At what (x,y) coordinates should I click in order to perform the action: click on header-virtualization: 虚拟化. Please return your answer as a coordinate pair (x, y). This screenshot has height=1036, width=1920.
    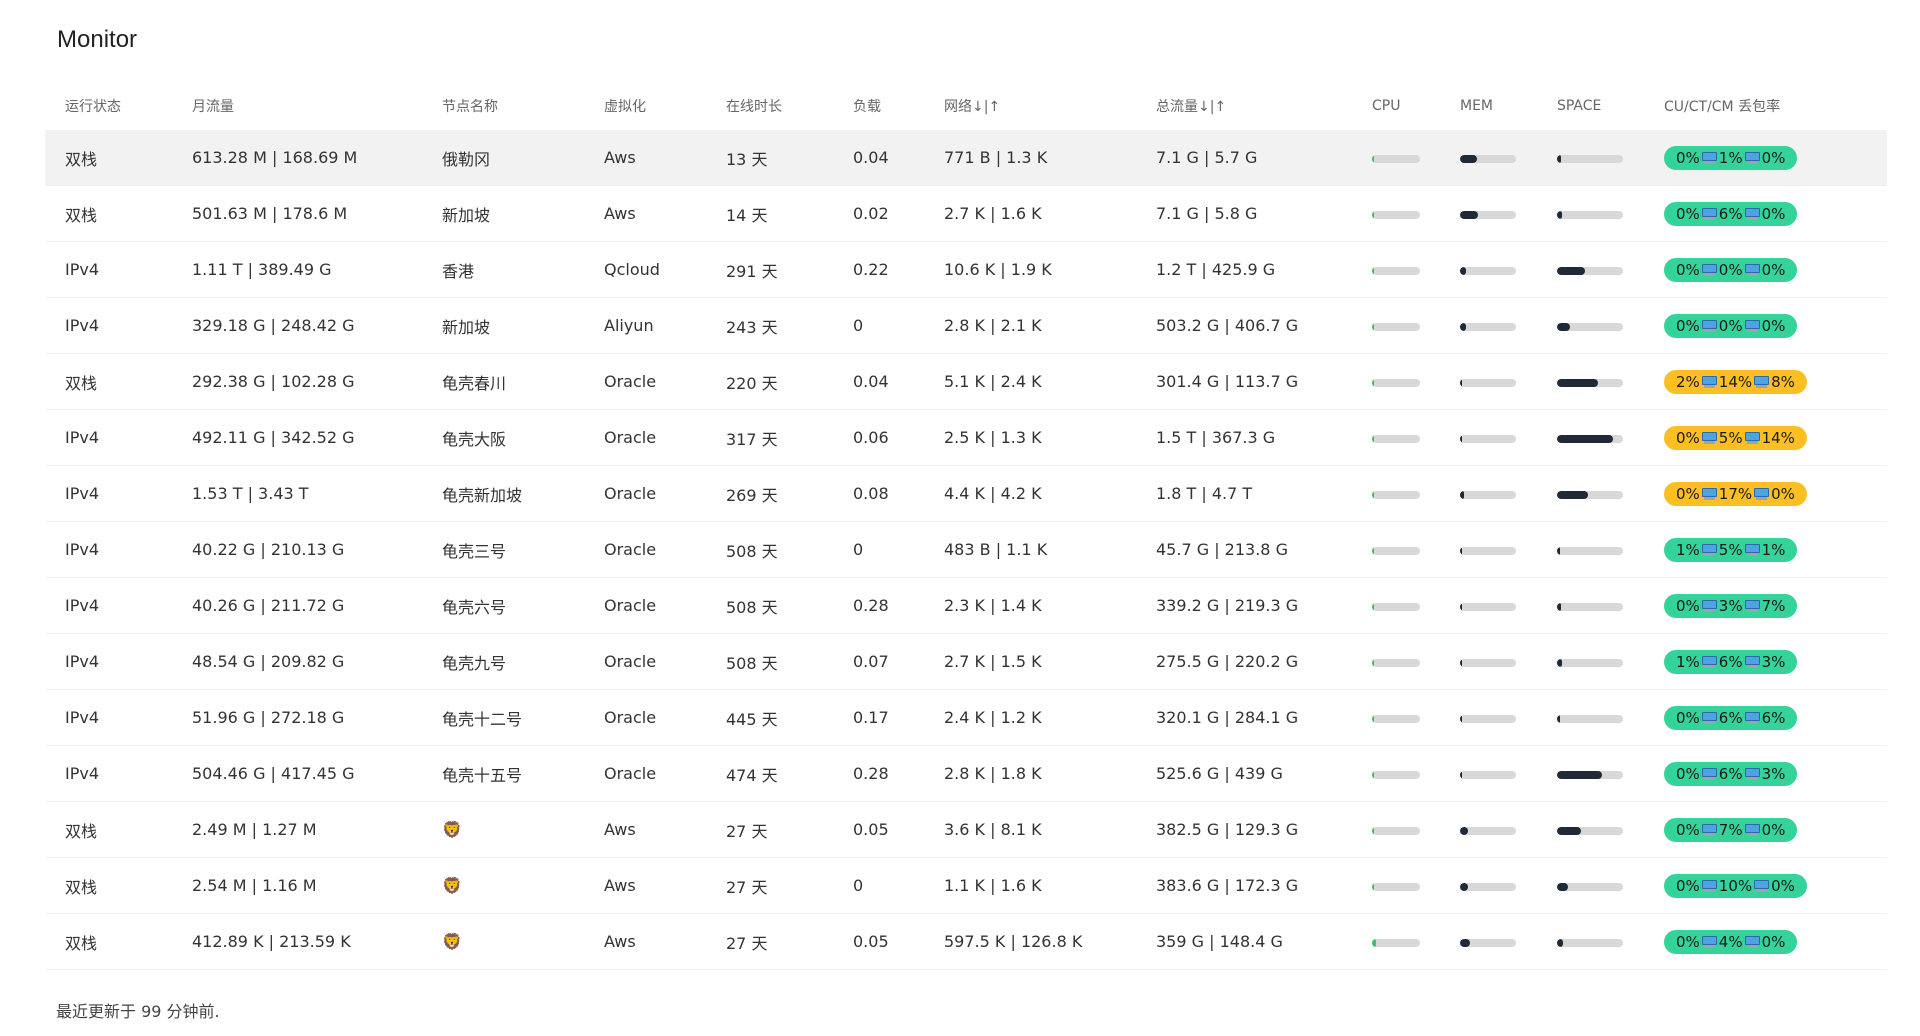
    Looking at the image, I should click on (645, 105).